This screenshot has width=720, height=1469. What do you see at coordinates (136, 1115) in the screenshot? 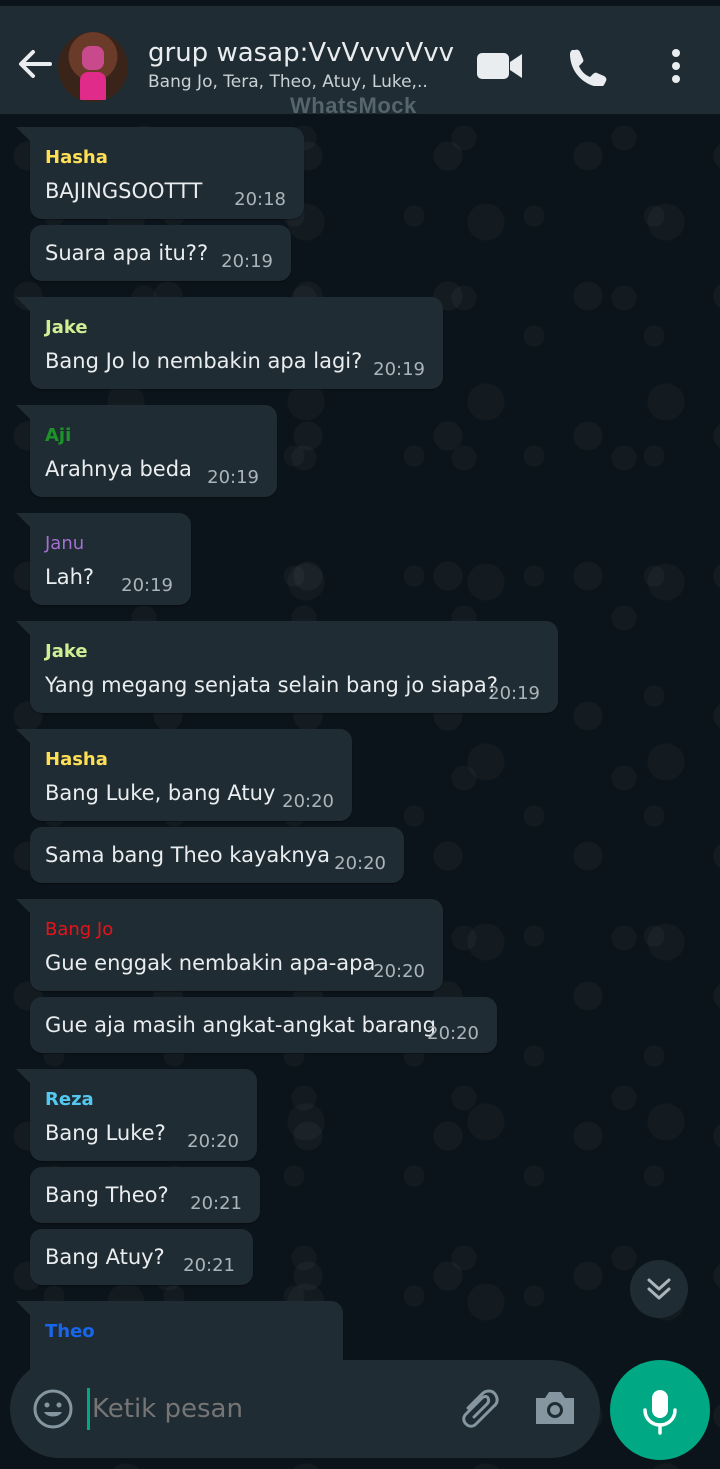
I see `message-bubble: Reza Bang Luke? 20:20` at bounding box center [136, 1115].